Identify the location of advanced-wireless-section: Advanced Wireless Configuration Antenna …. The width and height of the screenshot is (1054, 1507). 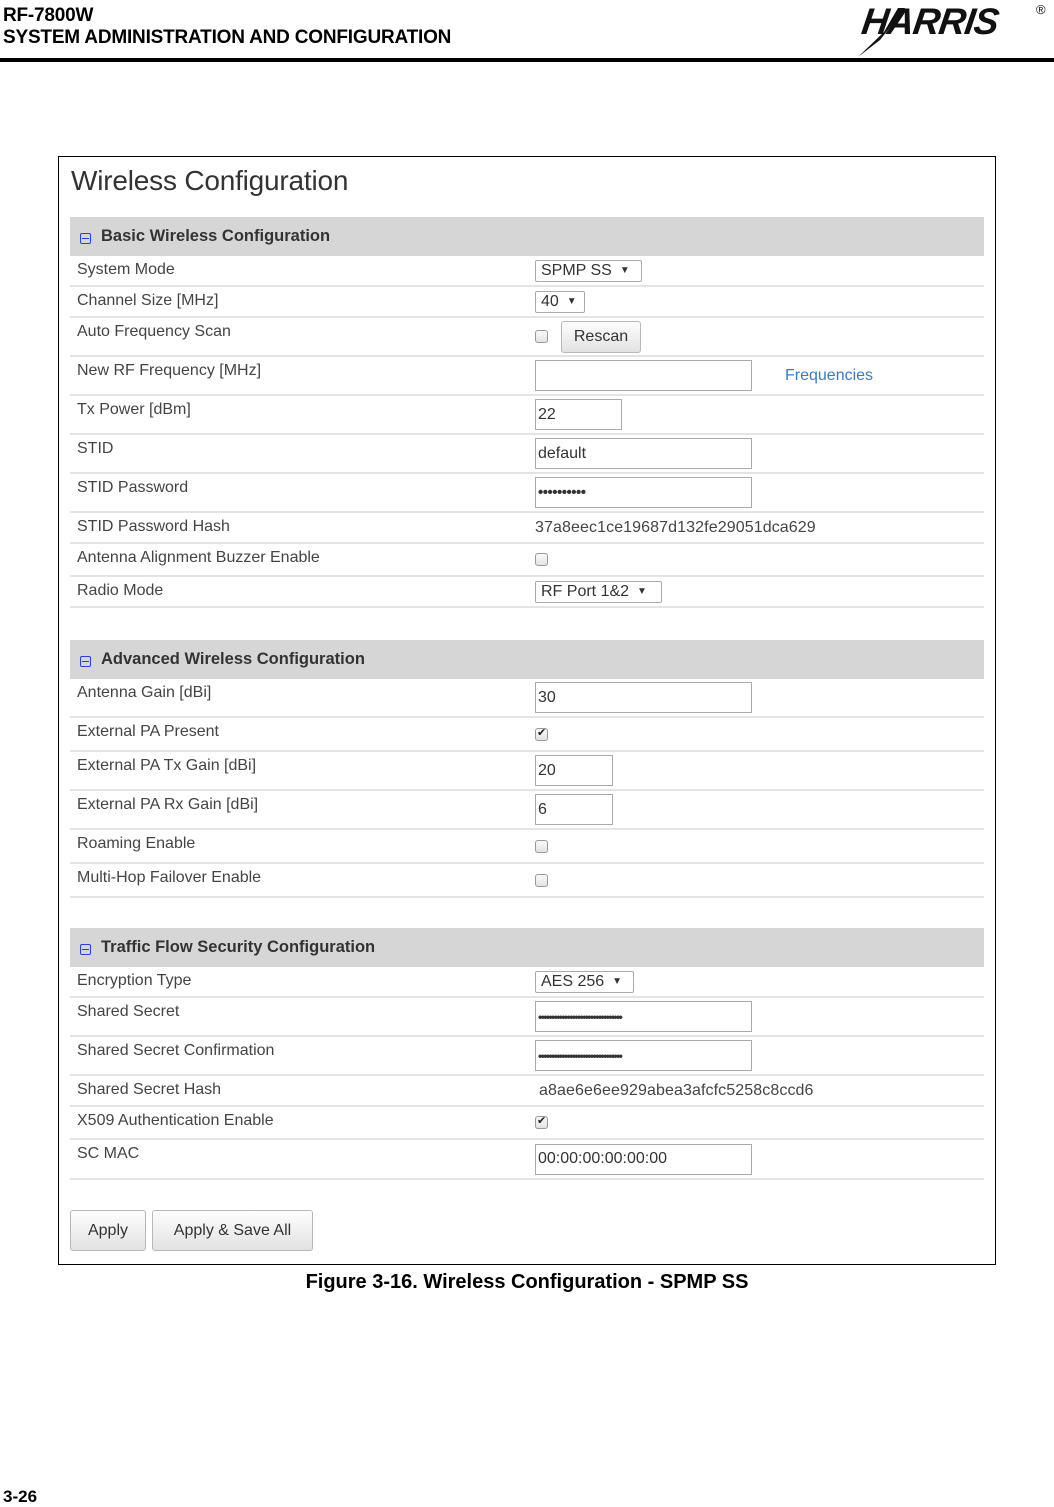
(527, 769).